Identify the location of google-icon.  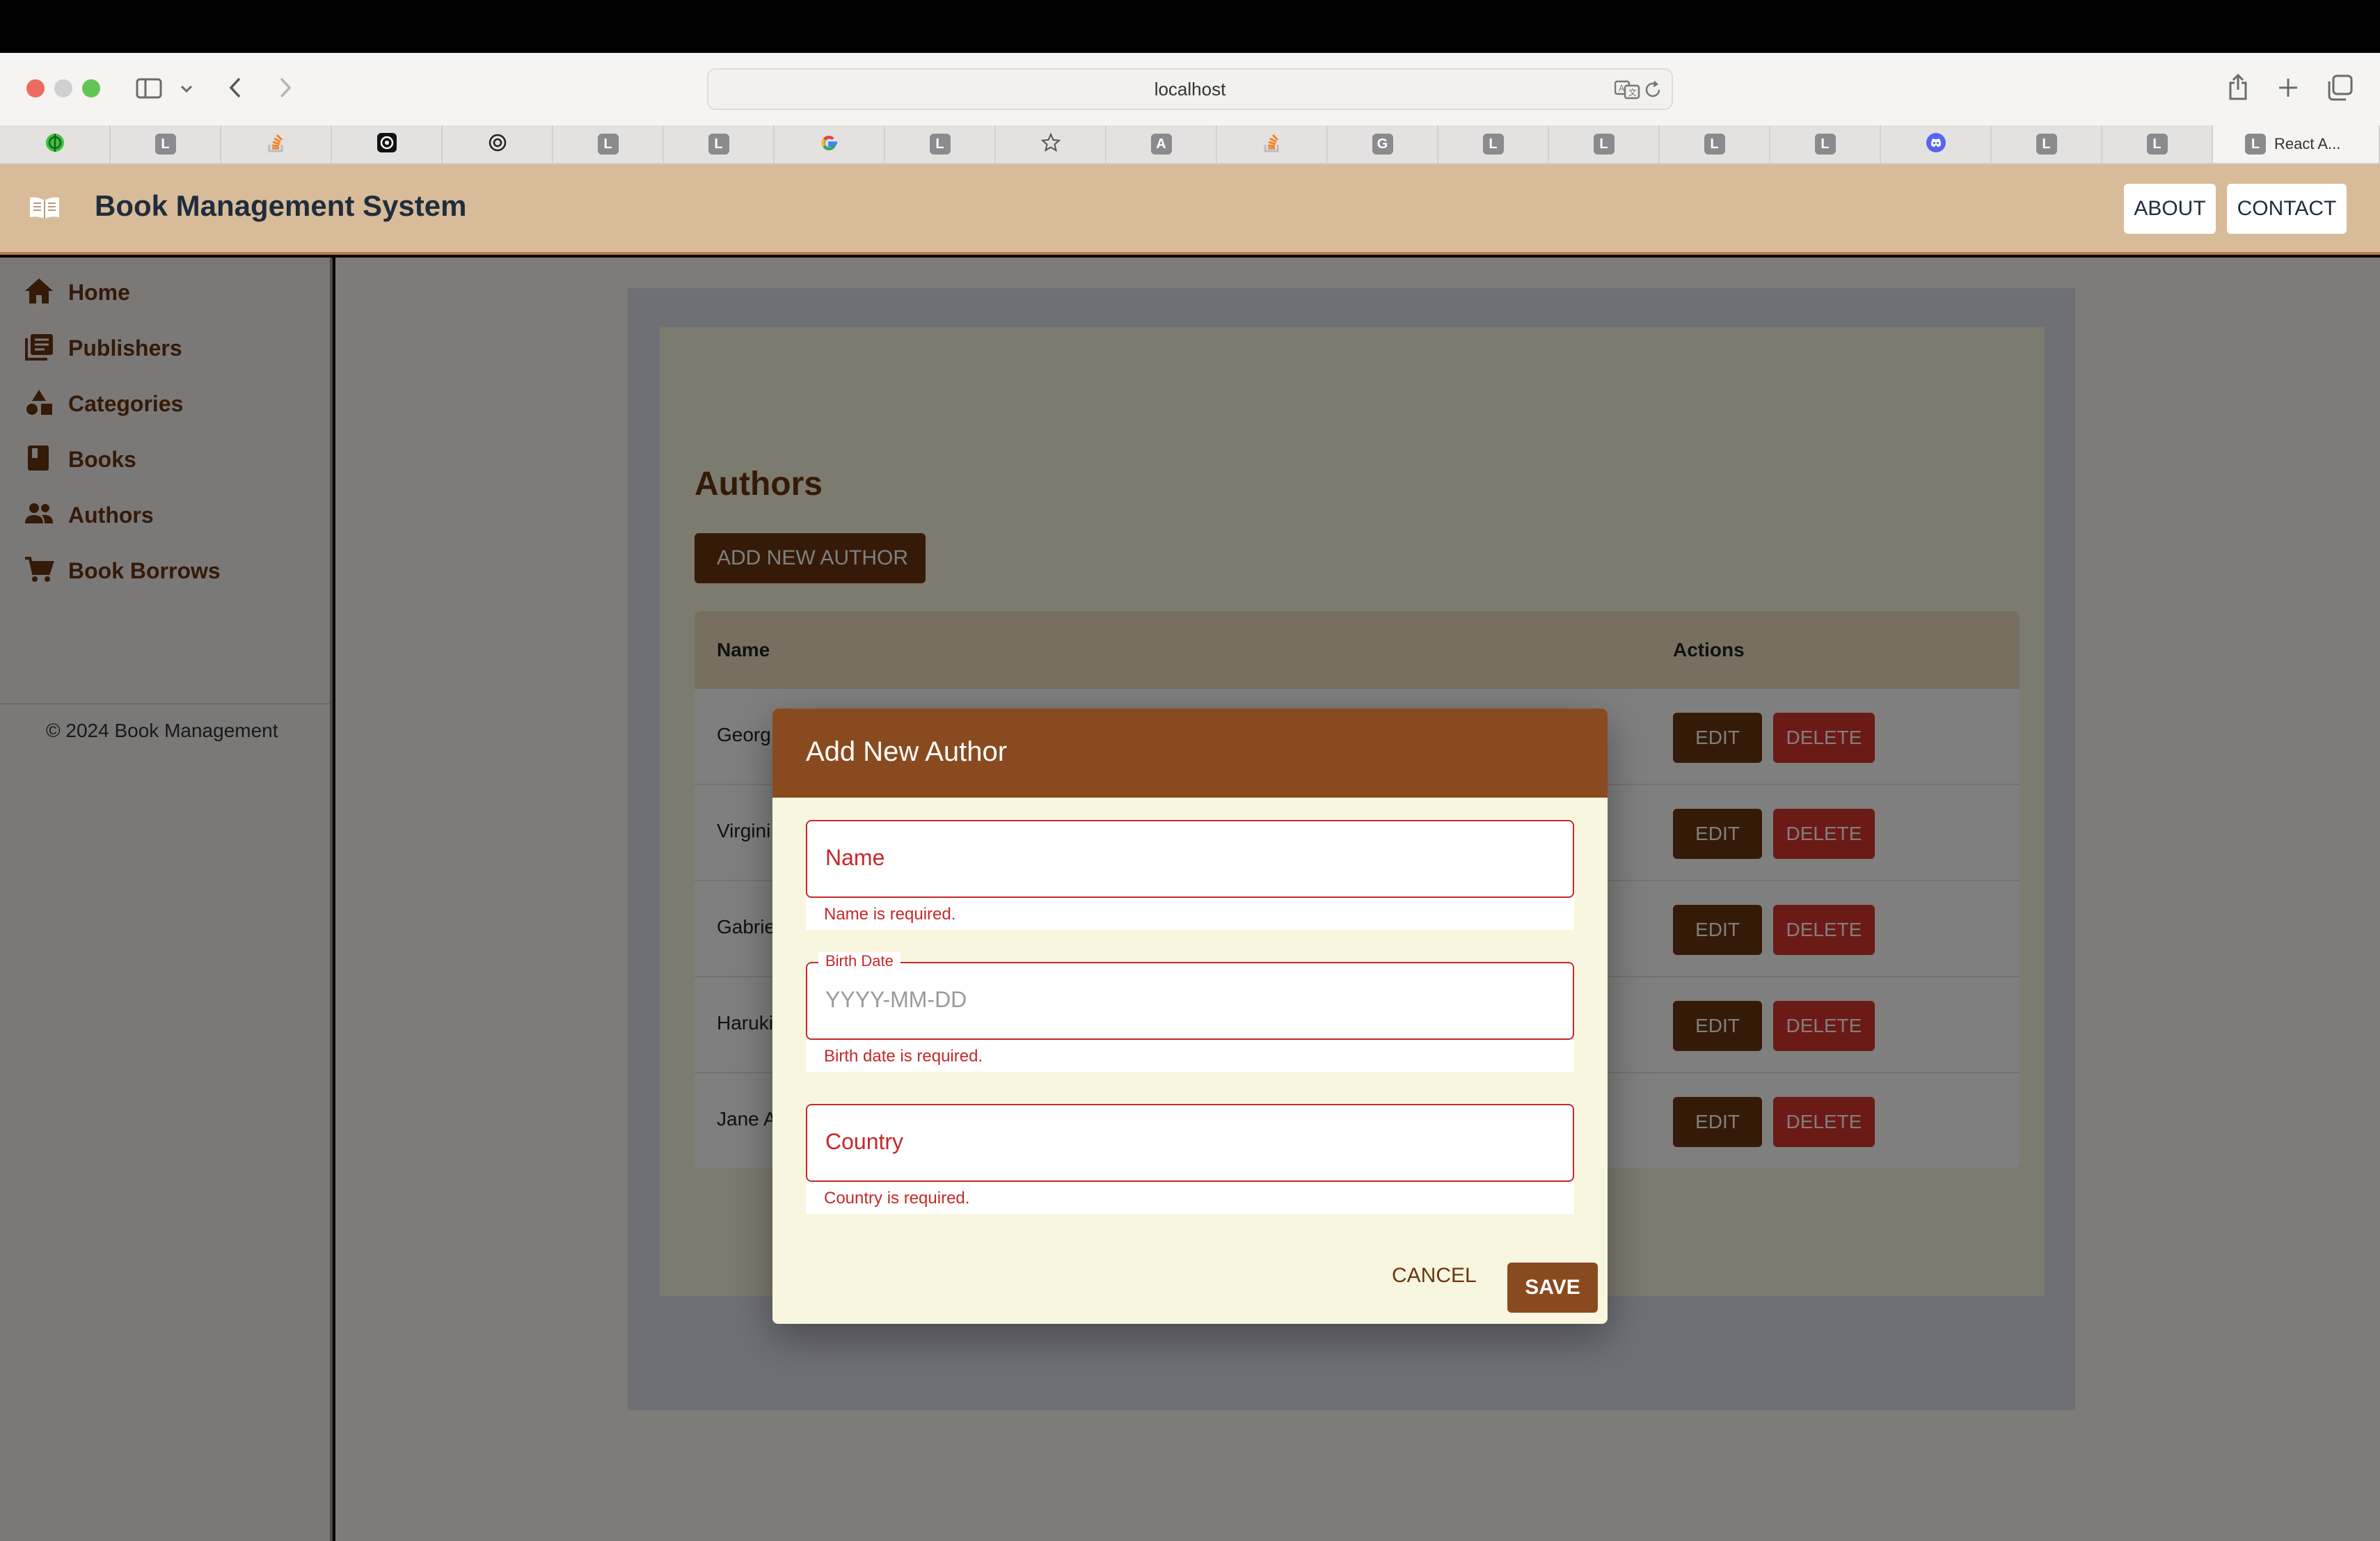
(829, 144).